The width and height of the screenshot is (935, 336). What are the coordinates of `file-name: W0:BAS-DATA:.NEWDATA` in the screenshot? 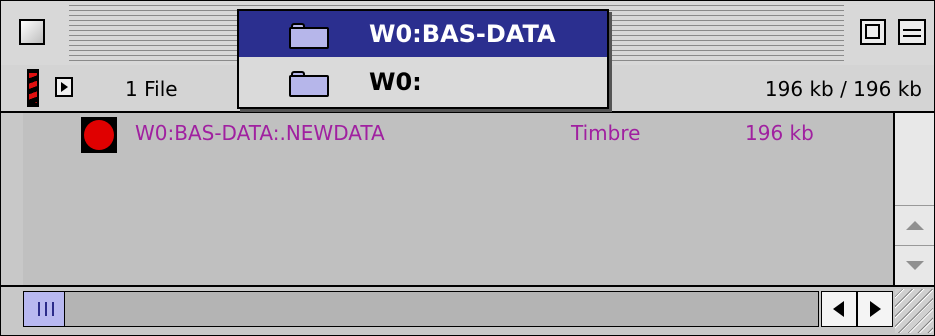 It's located at (260, 133).